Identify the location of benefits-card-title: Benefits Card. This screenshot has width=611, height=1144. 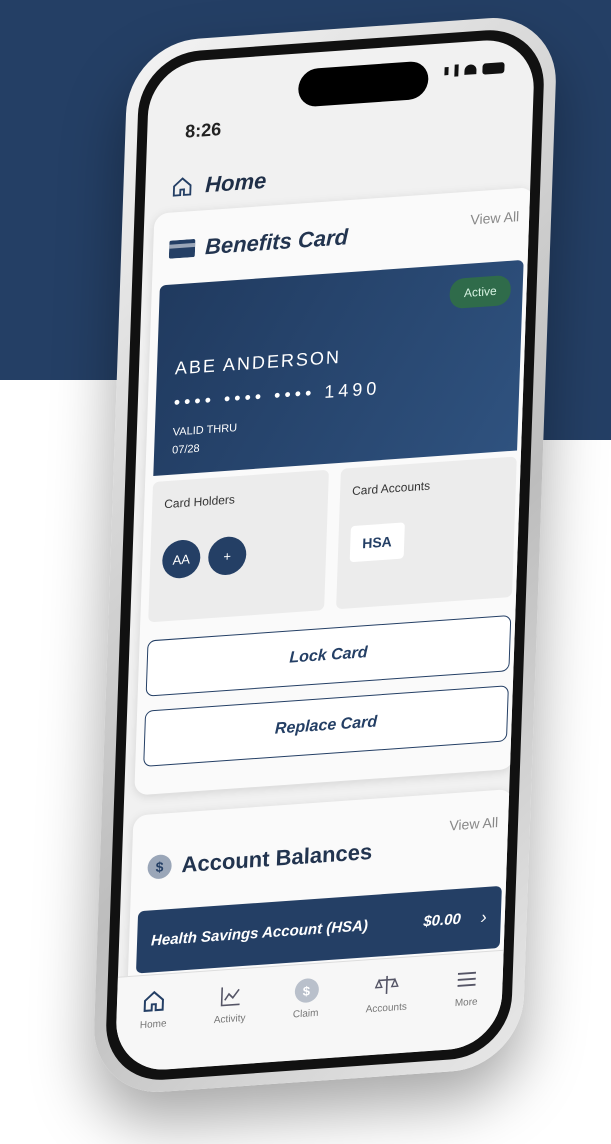
(276, 242).